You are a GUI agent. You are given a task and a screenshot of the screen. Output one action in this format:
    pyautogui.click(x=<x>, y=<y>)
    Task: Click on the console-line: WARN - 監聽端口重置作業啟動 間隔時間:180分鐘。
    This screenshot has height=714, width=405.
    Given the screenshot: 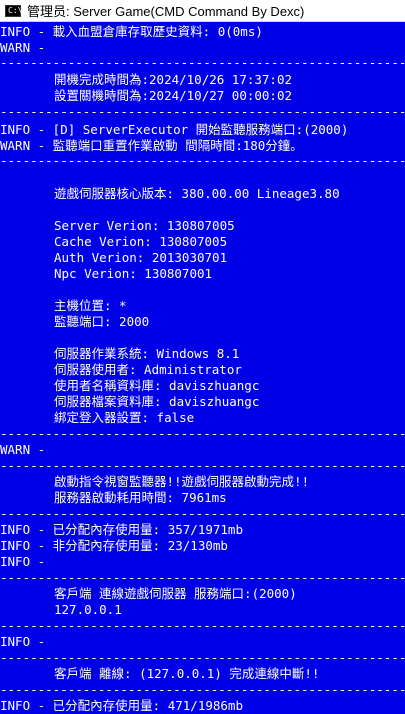 What is the action you would take?
    pyautogui.click(x=151, y=145)
    